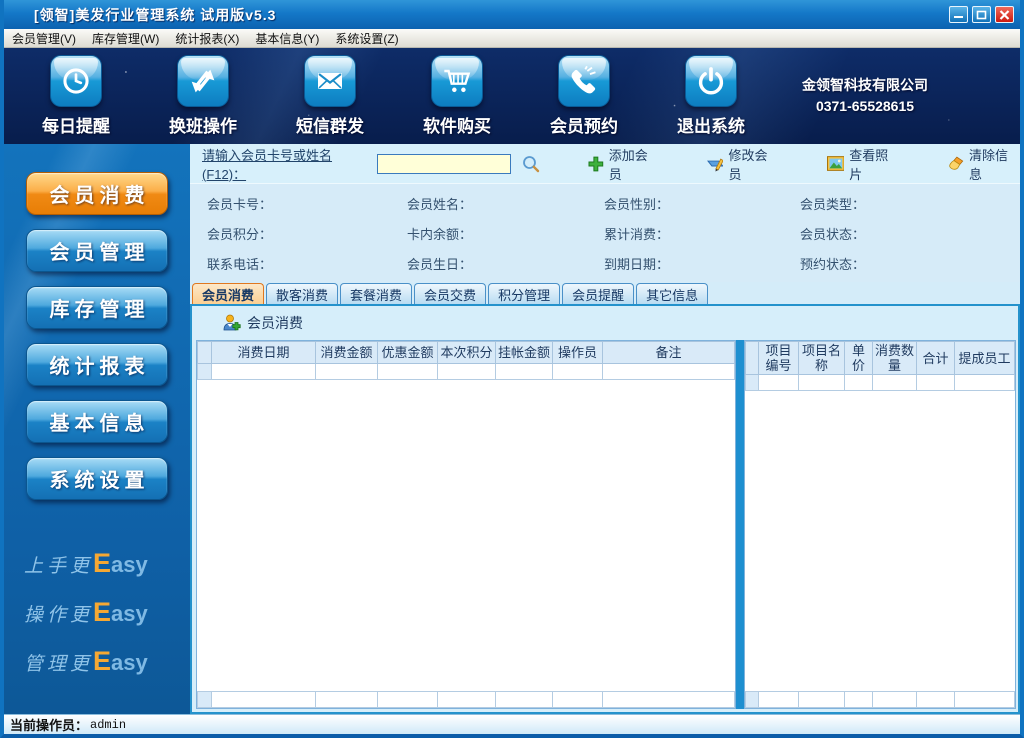  I want to click on toolbar-button-exit-system: 退出系统, so click(711, 96).